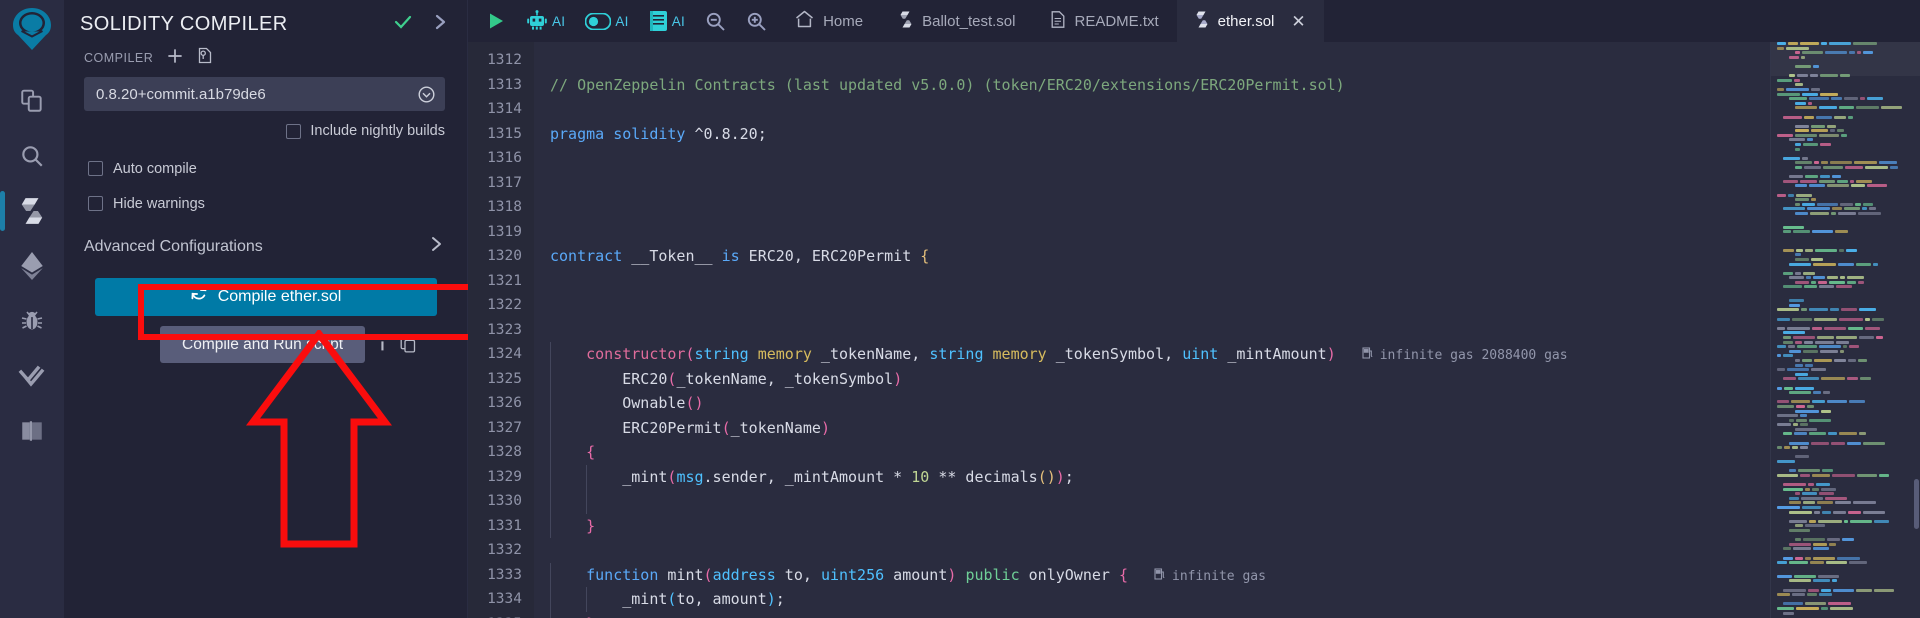 Image resolution: width=1920 pixels, height=618 pixels. I want to click on compile-and-run-script-button: Compile and Run script, so click(263, 344).